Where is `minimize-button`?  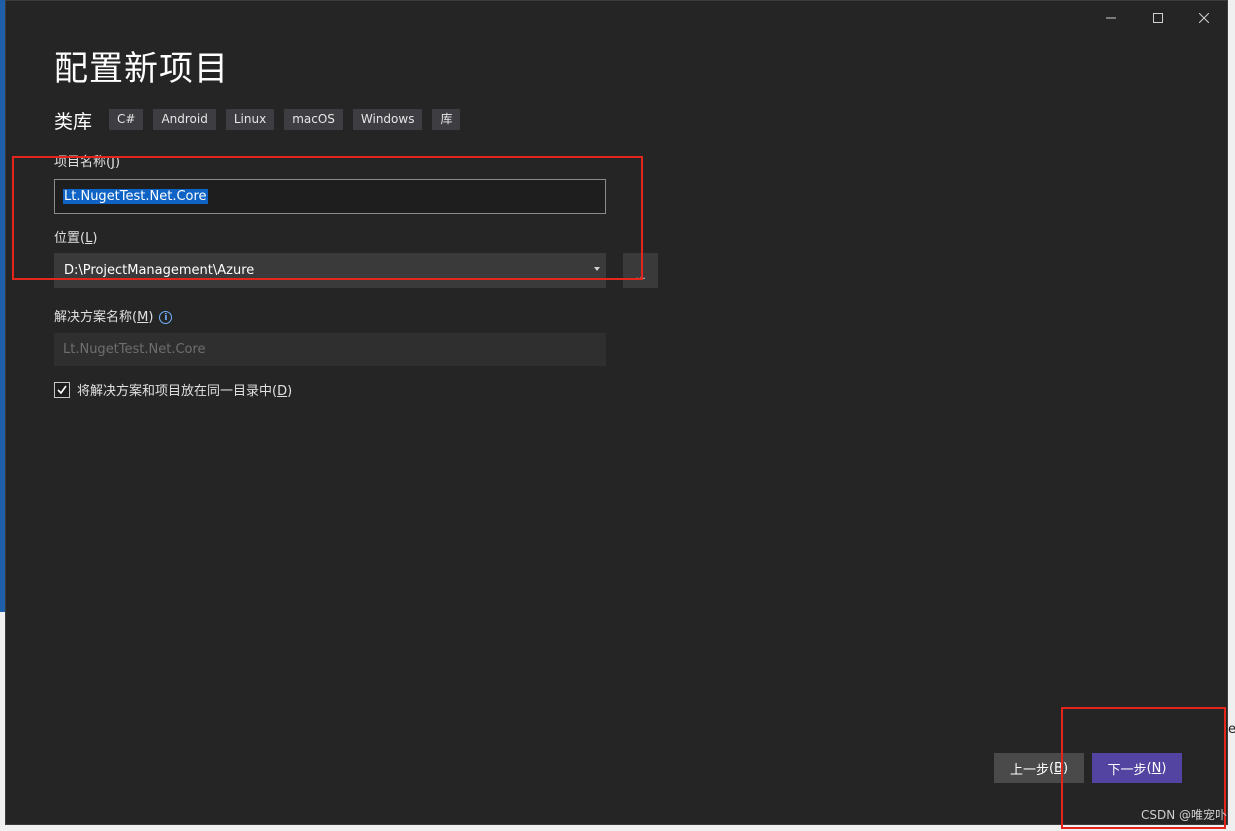 minimize-button is located at coordinates (1111, 18).